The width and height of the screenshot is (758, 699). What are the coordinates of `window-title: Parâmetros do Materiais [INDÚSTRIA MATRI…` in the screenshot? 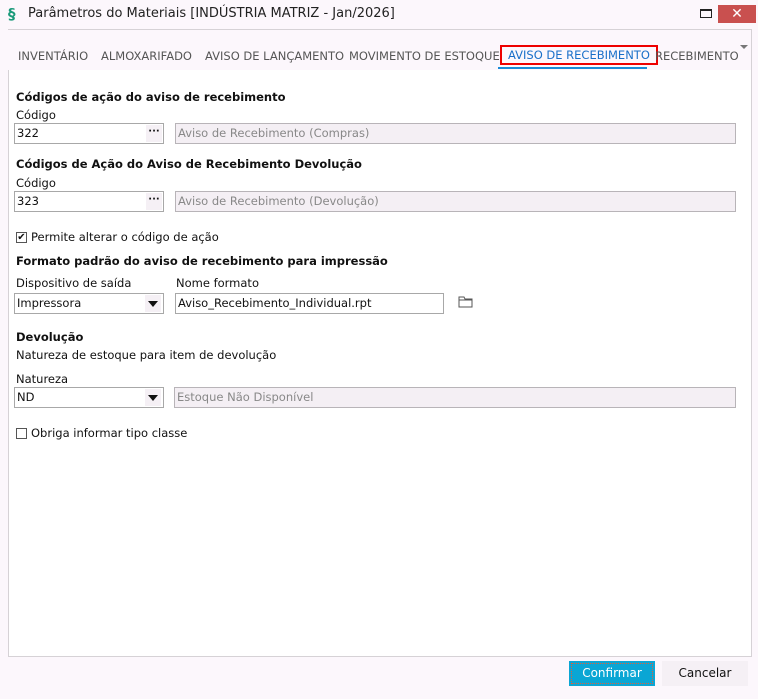 It's located at (211, 13).